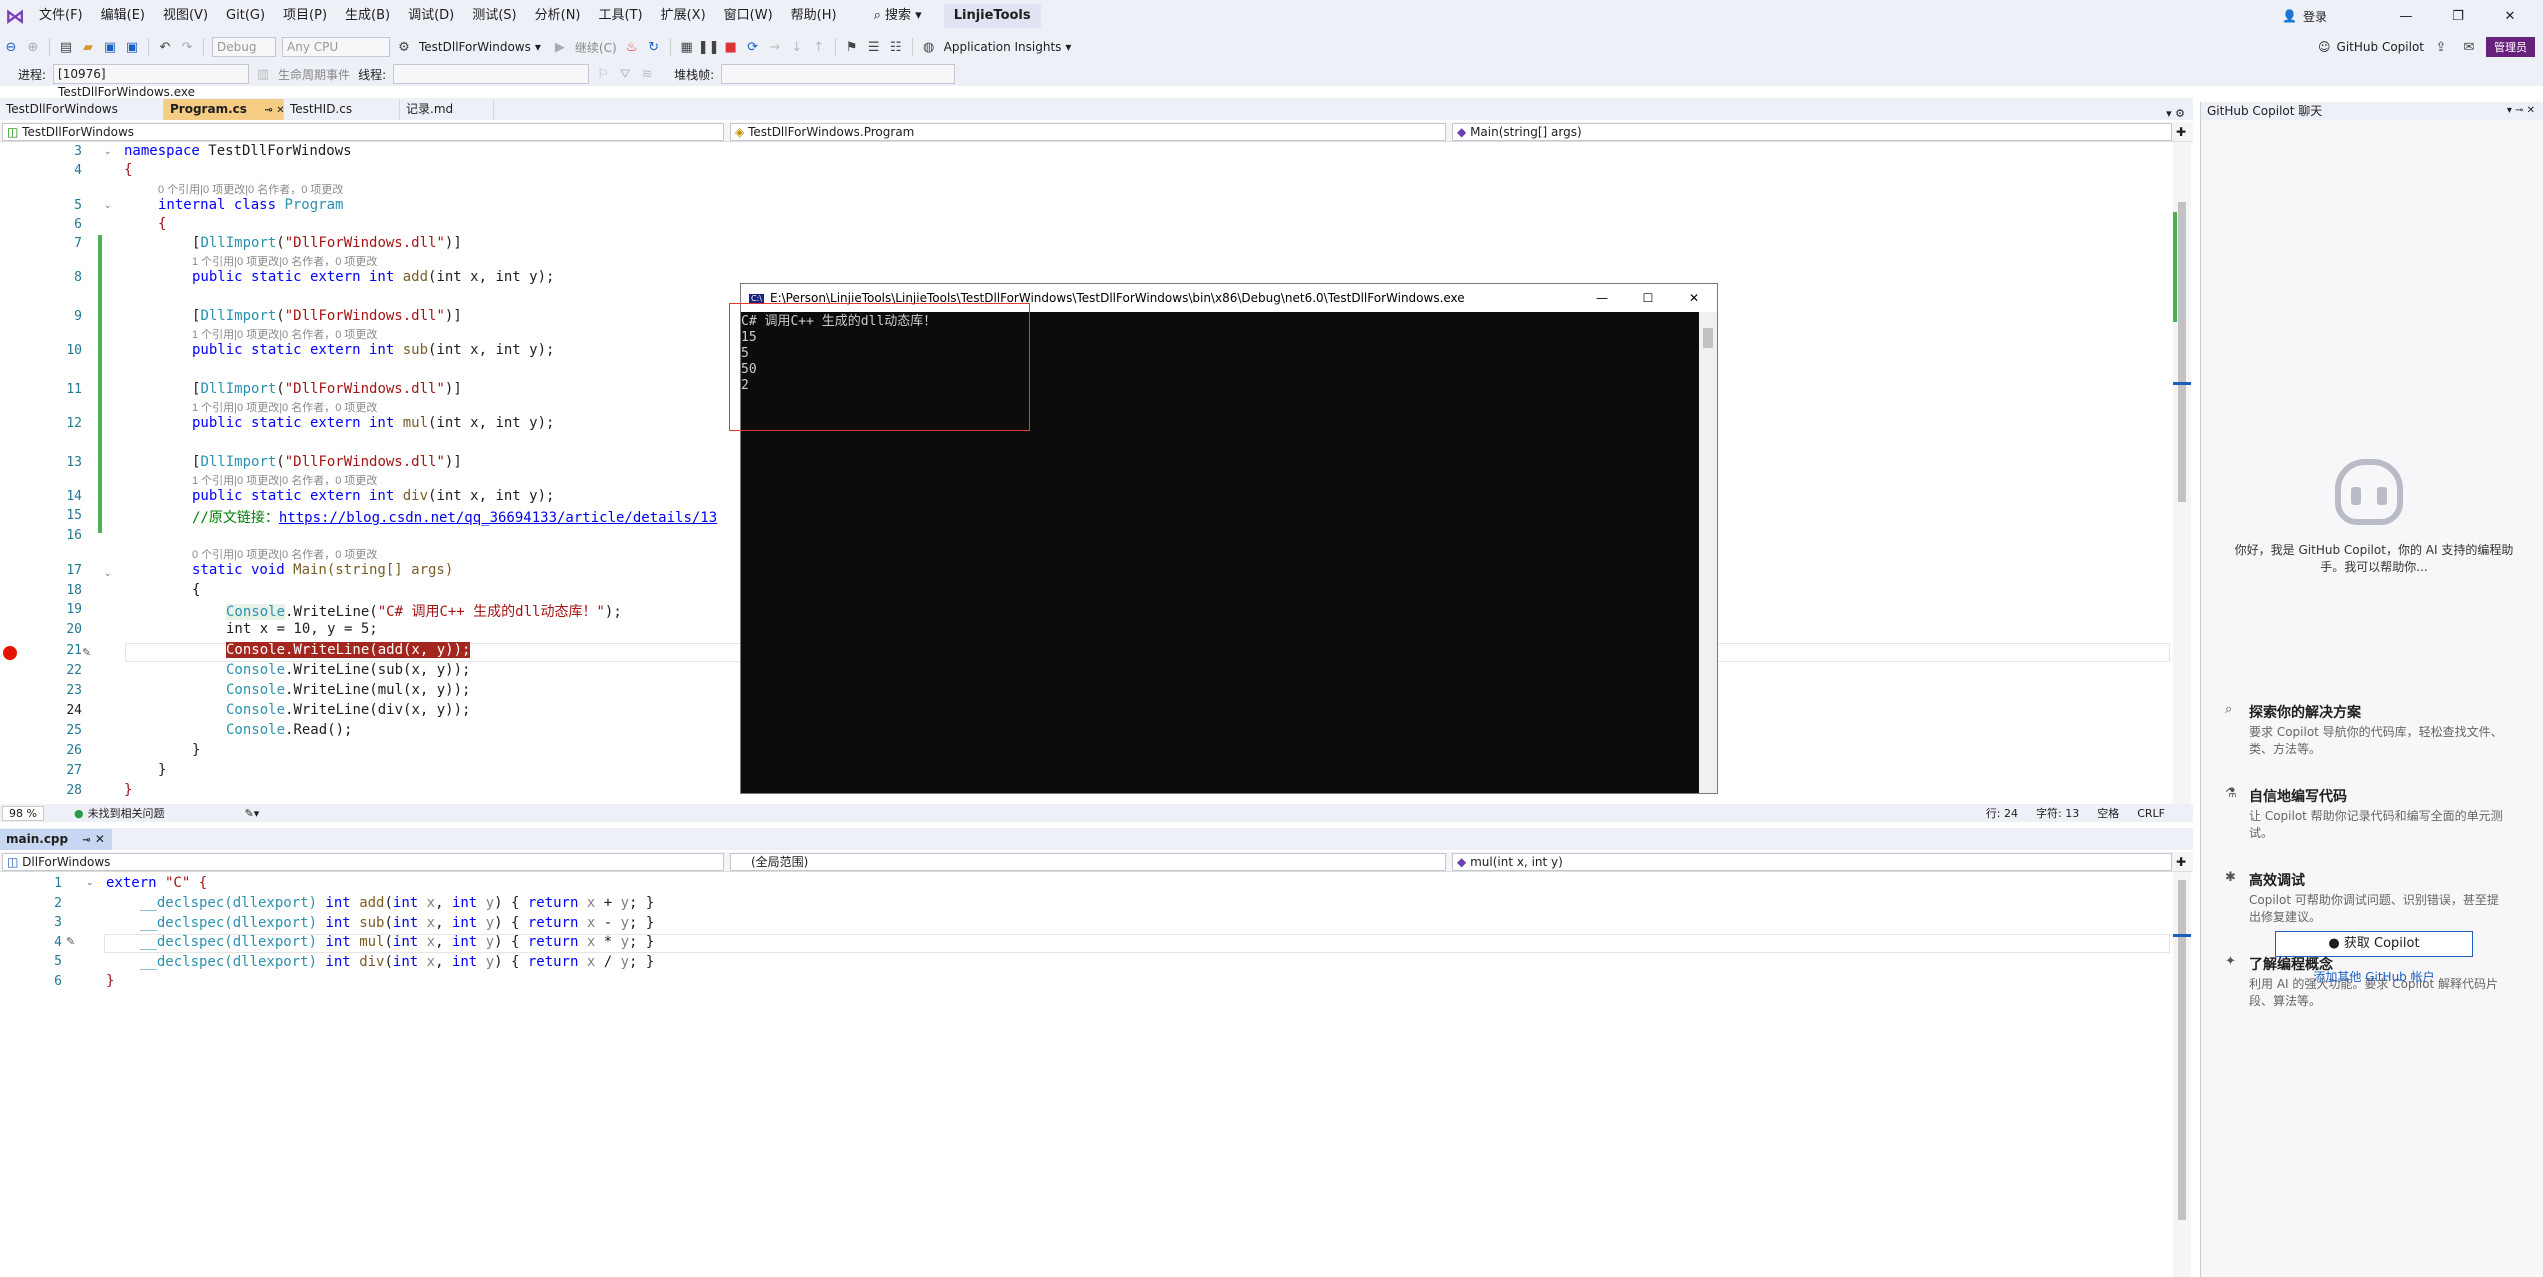  What do you see at coordinates (187, 47) in the screenshot?
I see `redo-icon: ↷` at bounding box center [187, 47].